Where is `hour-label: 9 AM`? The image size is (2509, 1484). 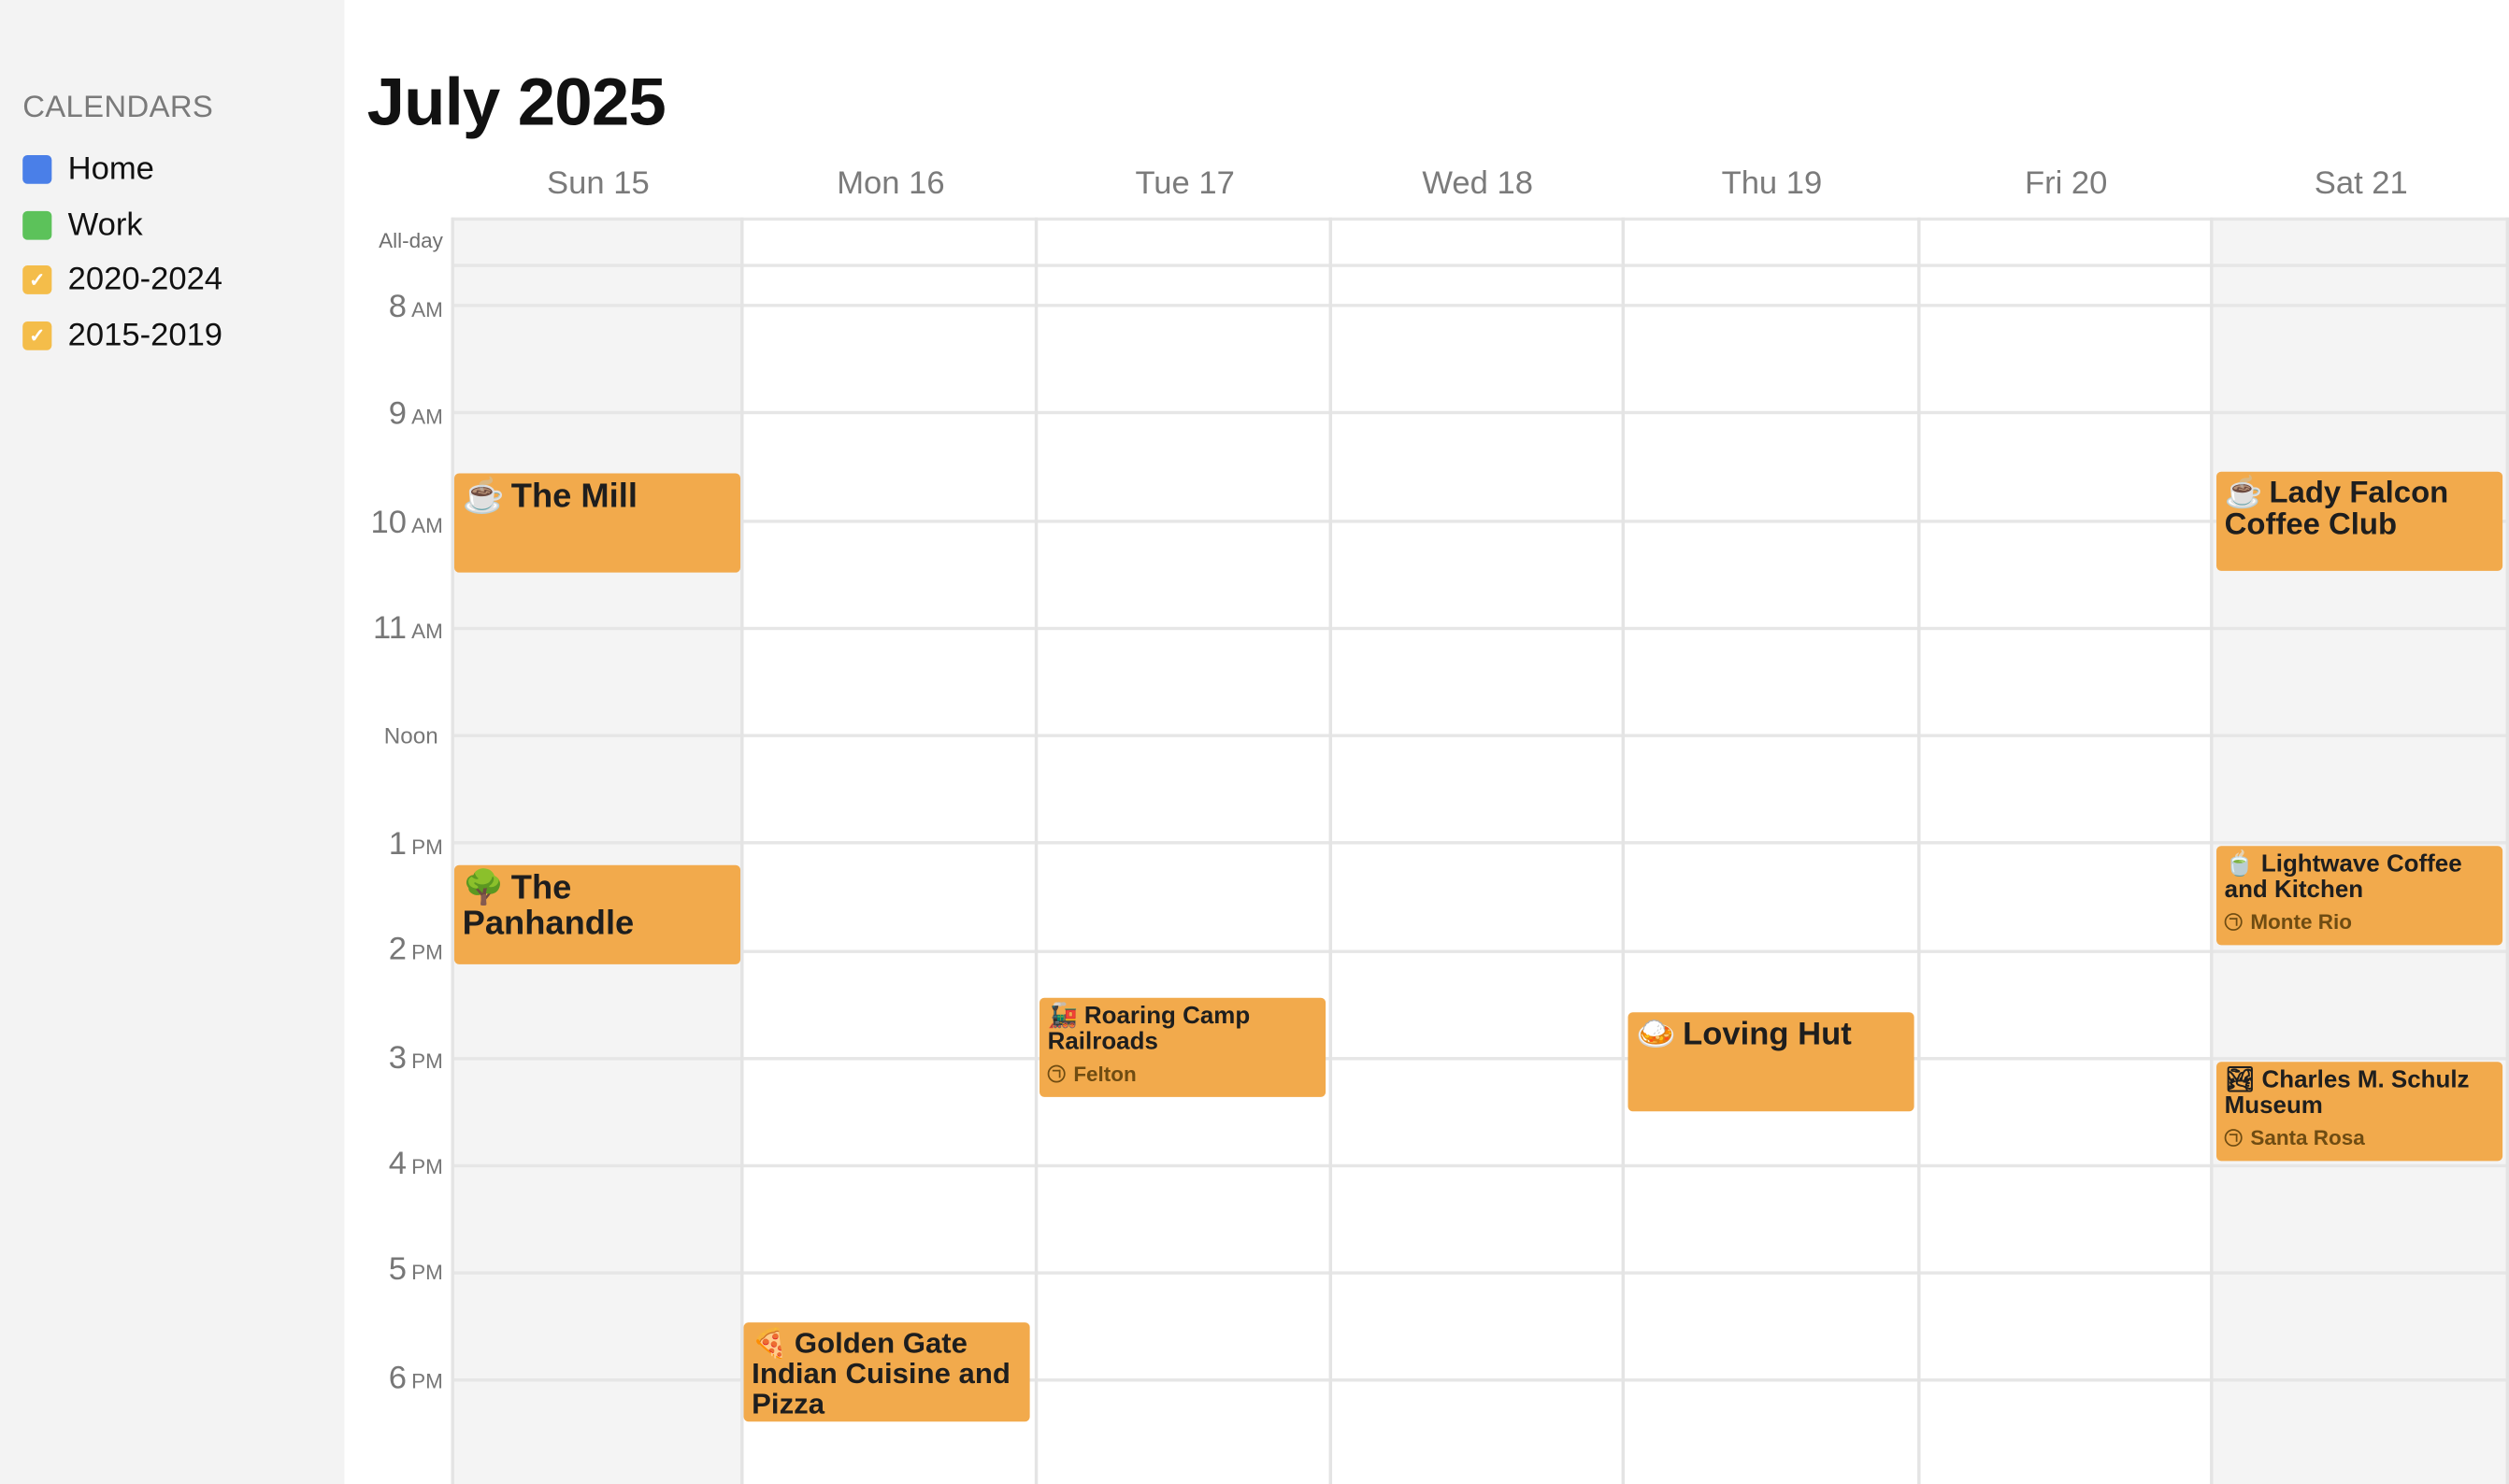 hour-label: 9 AM is located at coordinates (415, 414).